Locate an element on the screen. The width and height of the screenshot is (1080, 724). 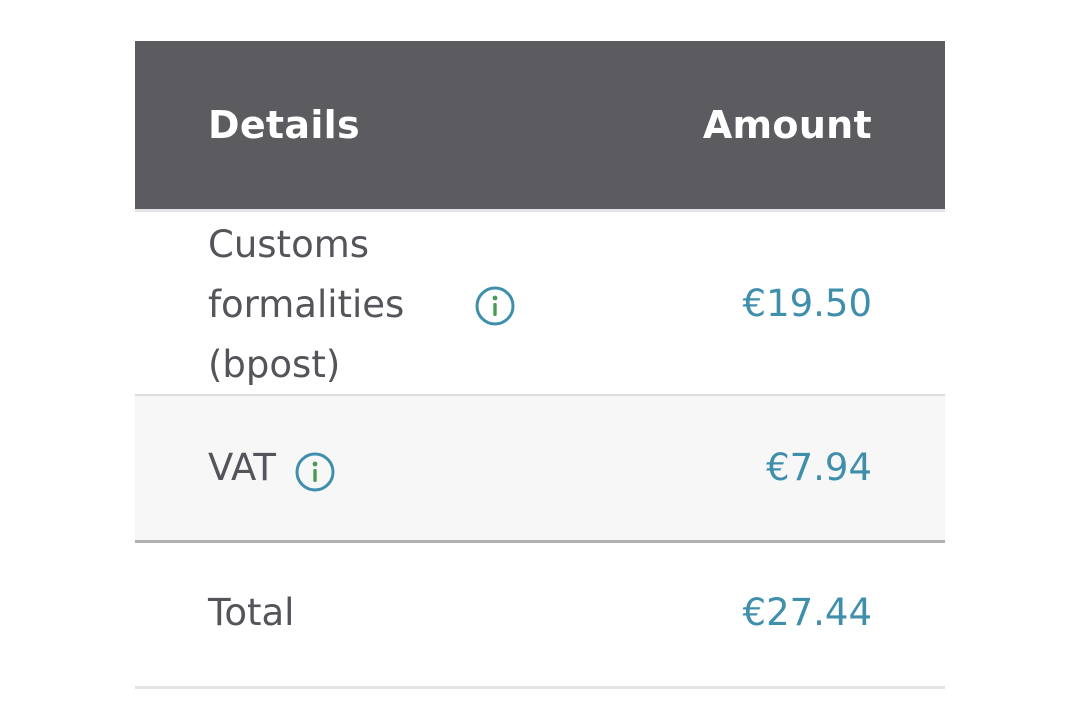
customs-label: Customs formalities (bpost) is located at coordinates (306, 304).